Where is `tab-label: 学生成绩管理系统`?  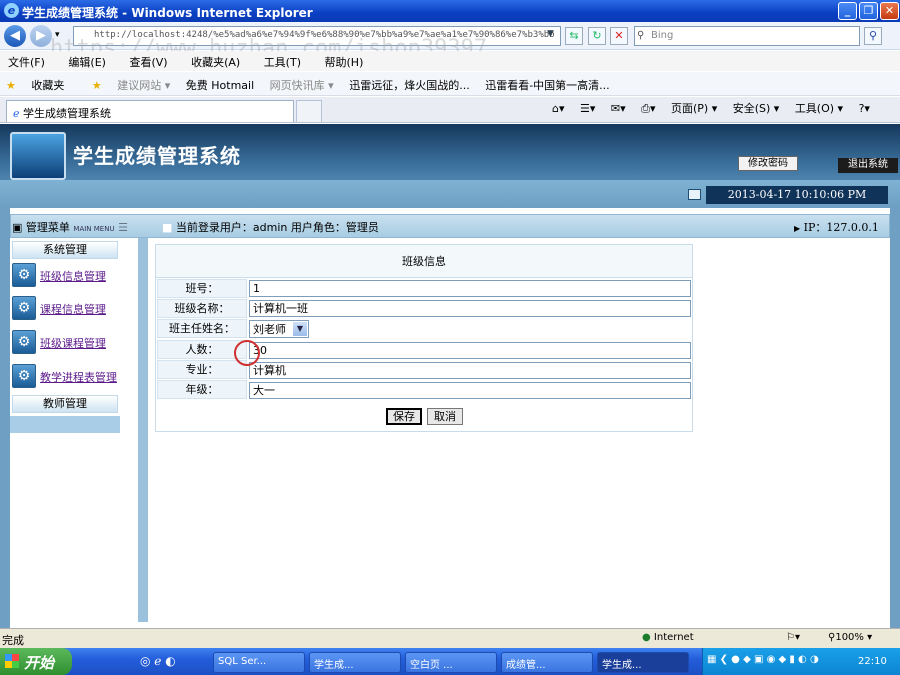 tab-label: 学生成绩管理系统 is located at coordinates (67, 113).